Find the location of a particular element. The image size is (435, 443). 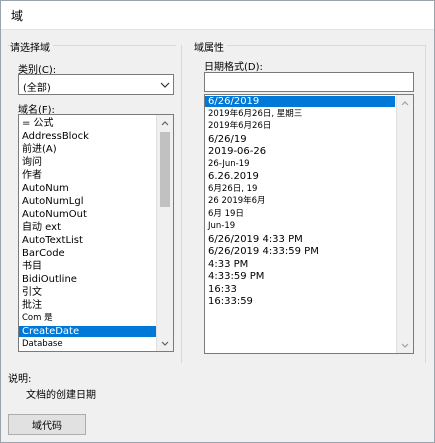

window-title: 域 is located at coordinates (17, 16).